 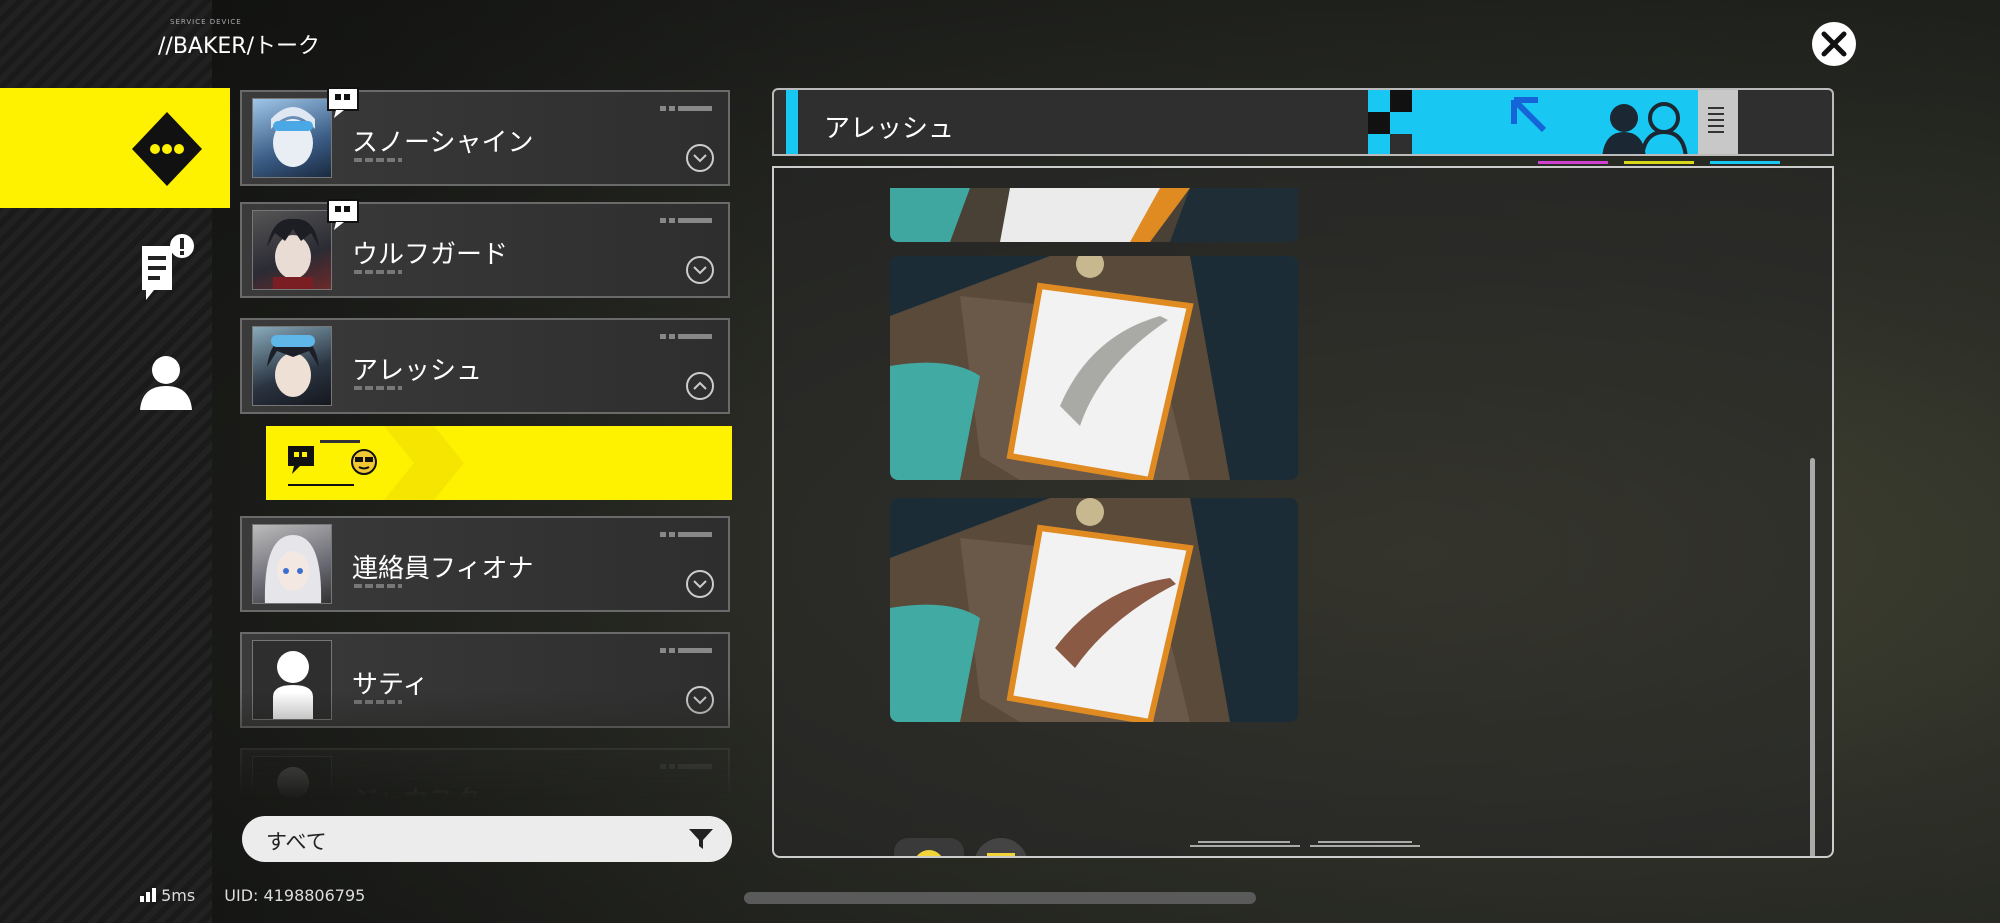 What do you see at coordinates (485, 366) in the screenshot?
I see `contact-card: アレッシュ` at bounding box center [485, 366].